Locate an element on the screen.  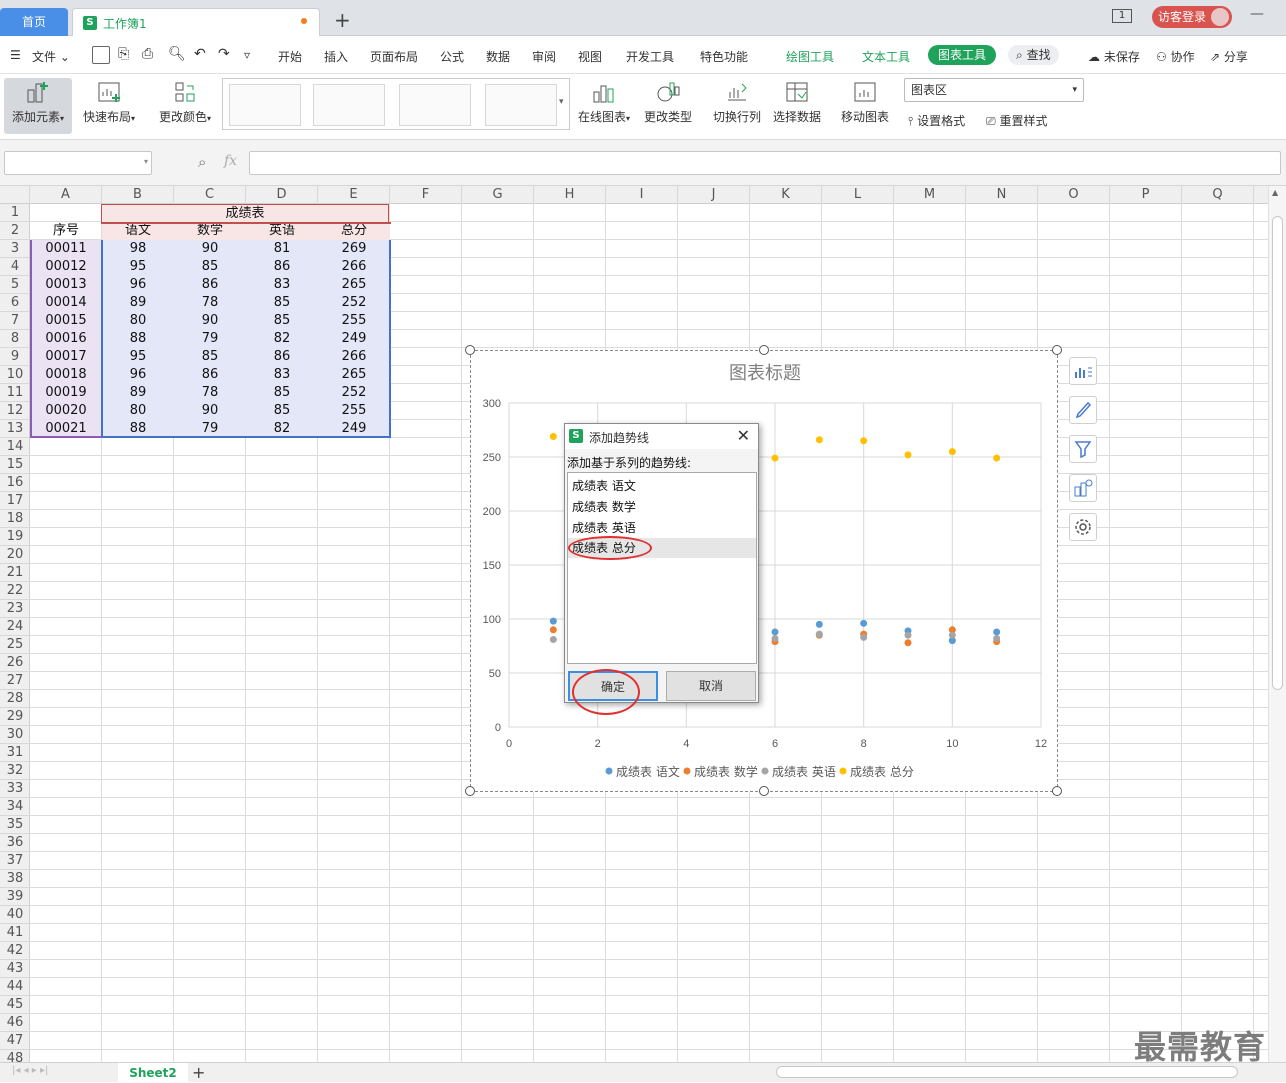
resize-handle-t is located at coordinates (764, 350).